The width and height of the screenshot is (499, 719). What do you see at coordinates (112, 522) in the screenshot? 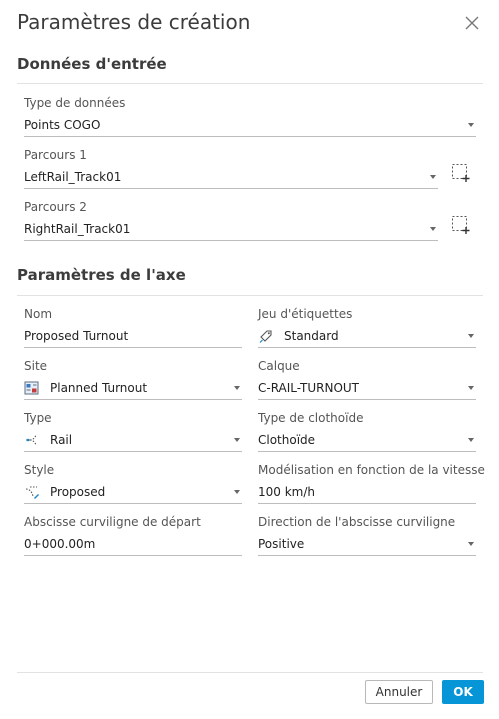
I see `start-station-label: Abscisse curviligne de départ` at bounding box center [112, 522].